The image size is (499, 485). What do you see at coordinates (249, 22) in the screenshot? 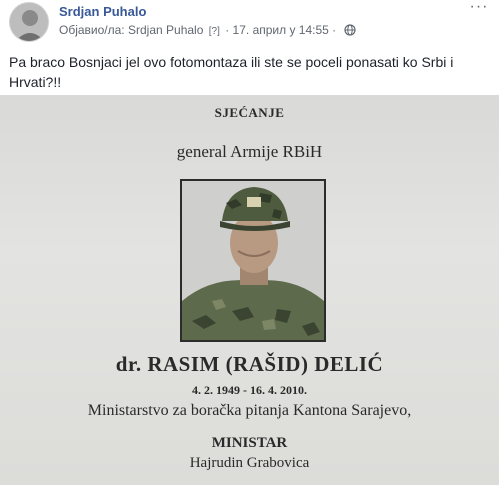
I see `post-header: Srdjan Puhalo Објавио/ла` at bounding box center [249, 22].